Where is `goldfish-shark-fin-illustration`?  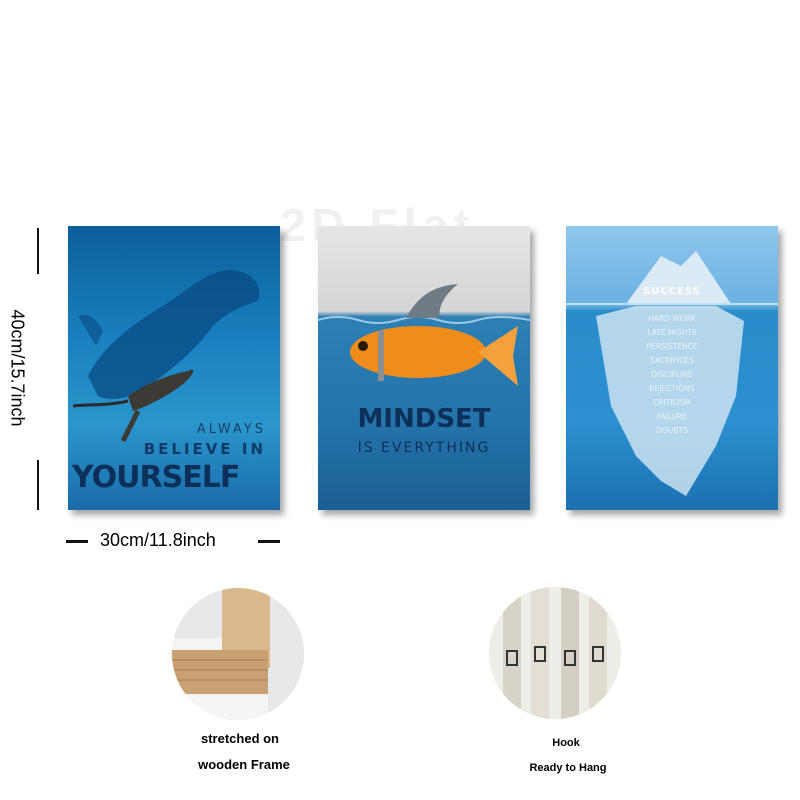 goldfish-shark-fin-illustration is located at coordinates (424, 335).